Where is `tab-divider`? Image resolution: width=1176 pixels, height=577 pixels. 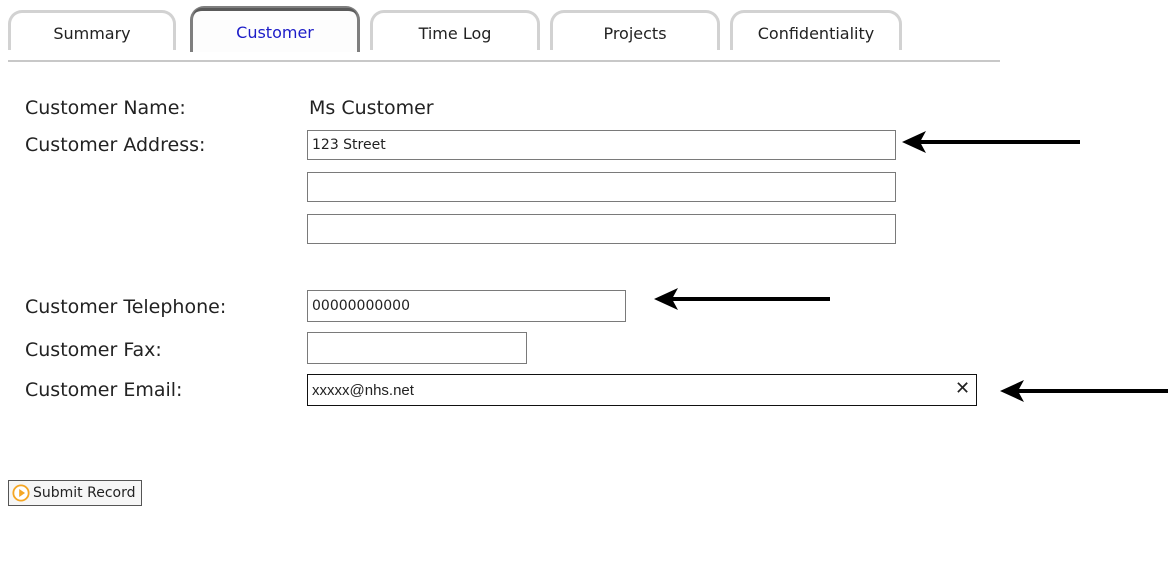
tab-divider is located at coordinates (504, 61).